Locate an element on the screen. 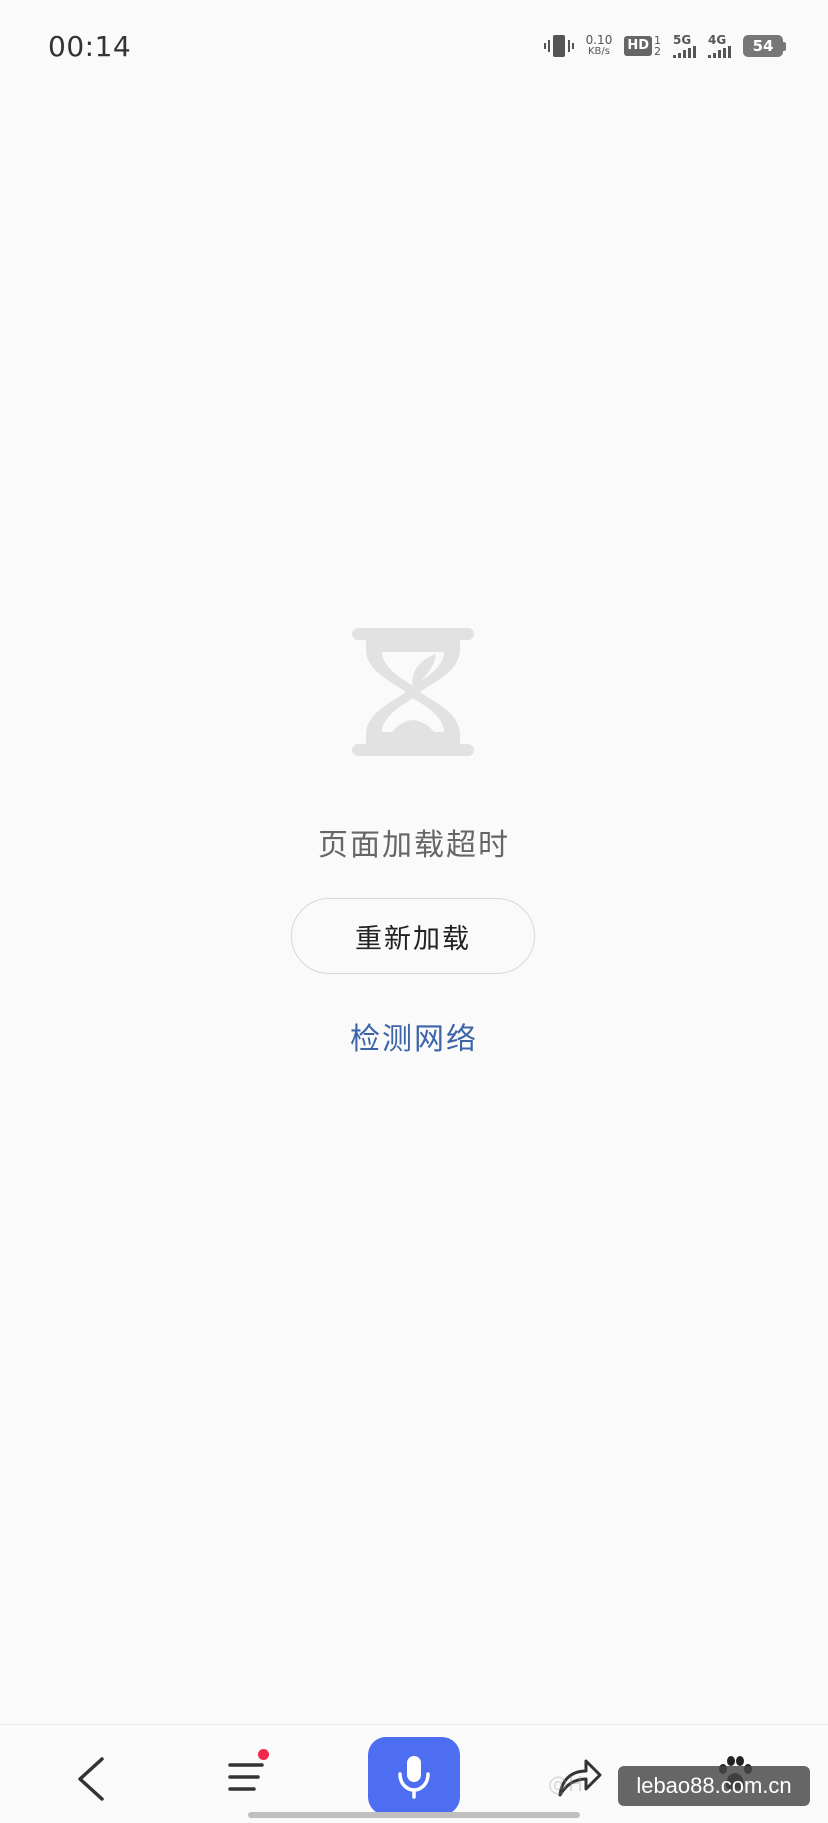  hd-slot-bottom: 2 is located at coordinates (657, 51).